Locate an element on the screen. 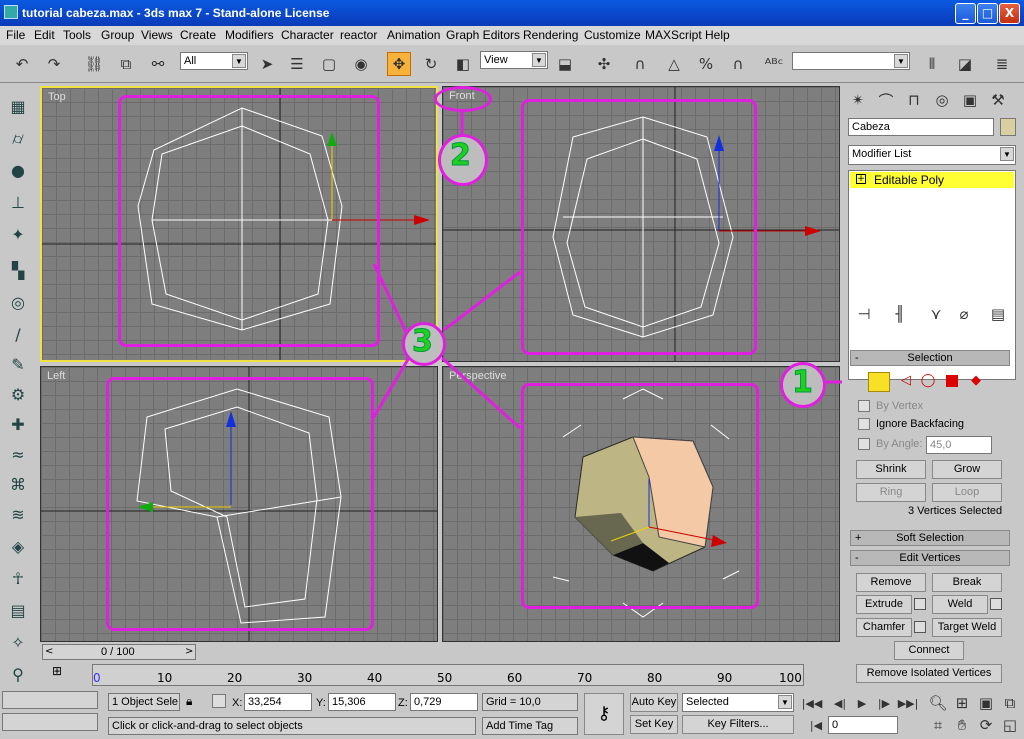  by-vertex-checkbox is located at coordinates (864, 406).